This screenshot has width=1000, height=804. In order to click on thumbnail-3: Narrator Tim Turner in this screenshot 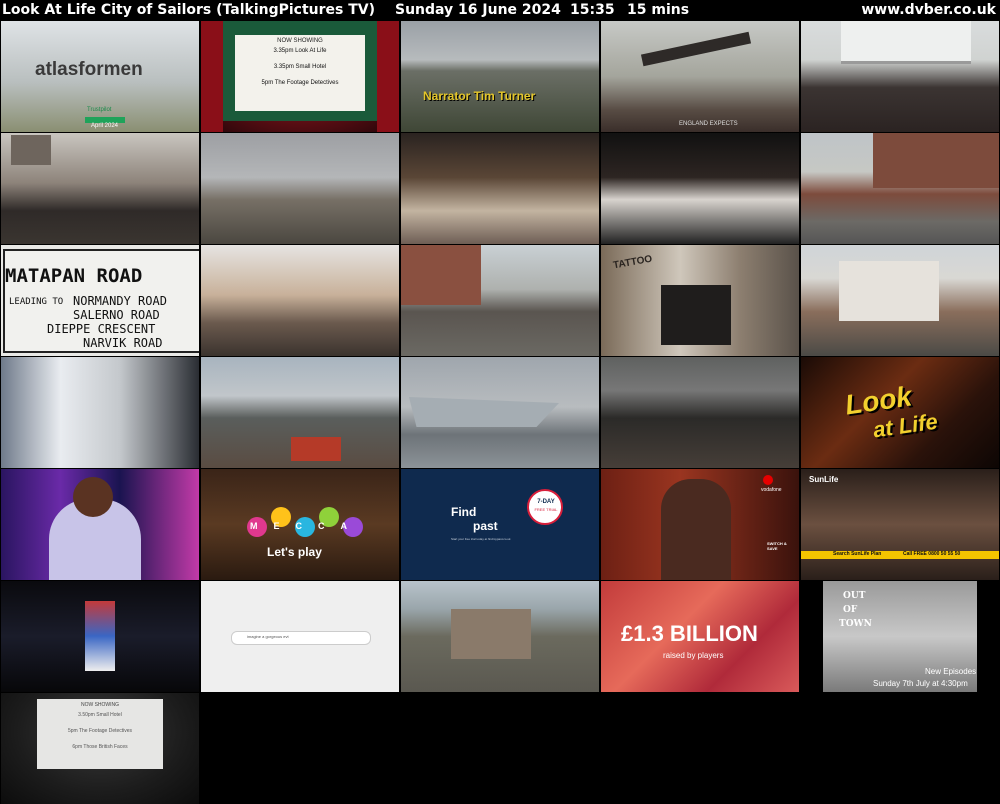, I will do `click(500, 76)`.